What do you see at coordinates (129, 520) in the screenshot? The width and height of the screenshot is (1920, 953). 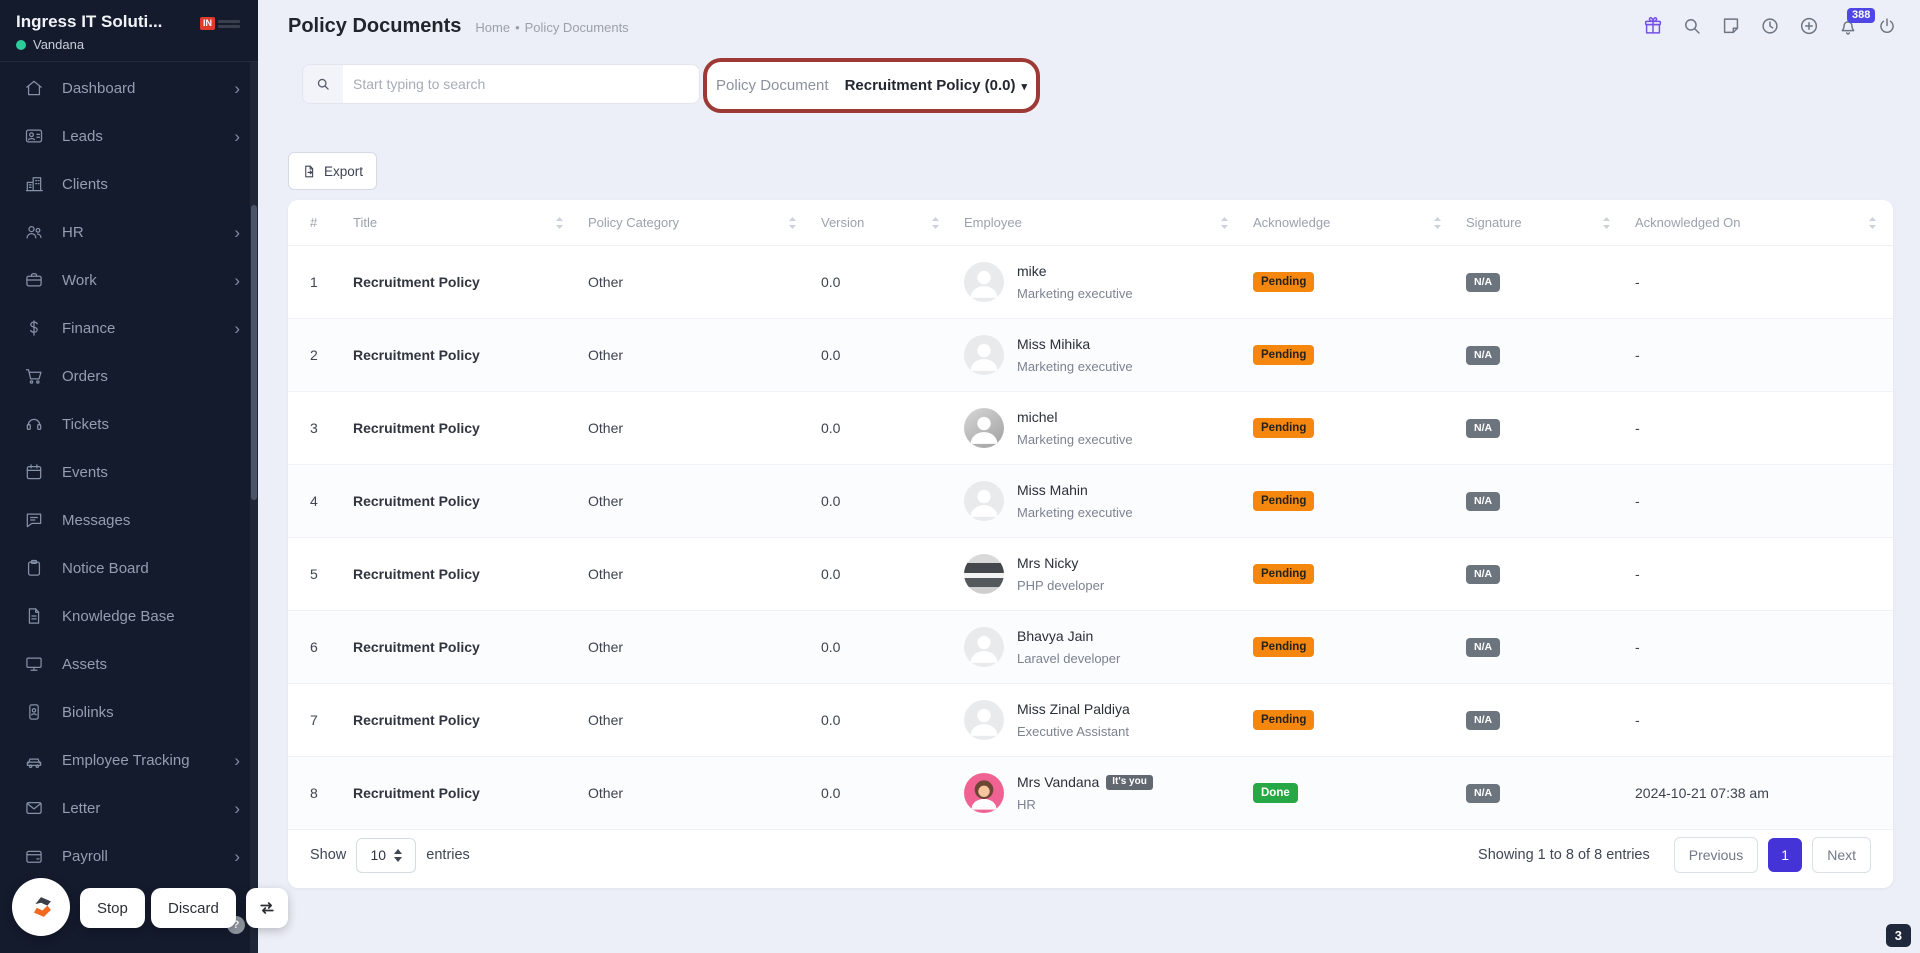 I see `sidebar-item: Messages ›` at bounding box center [129, 520].